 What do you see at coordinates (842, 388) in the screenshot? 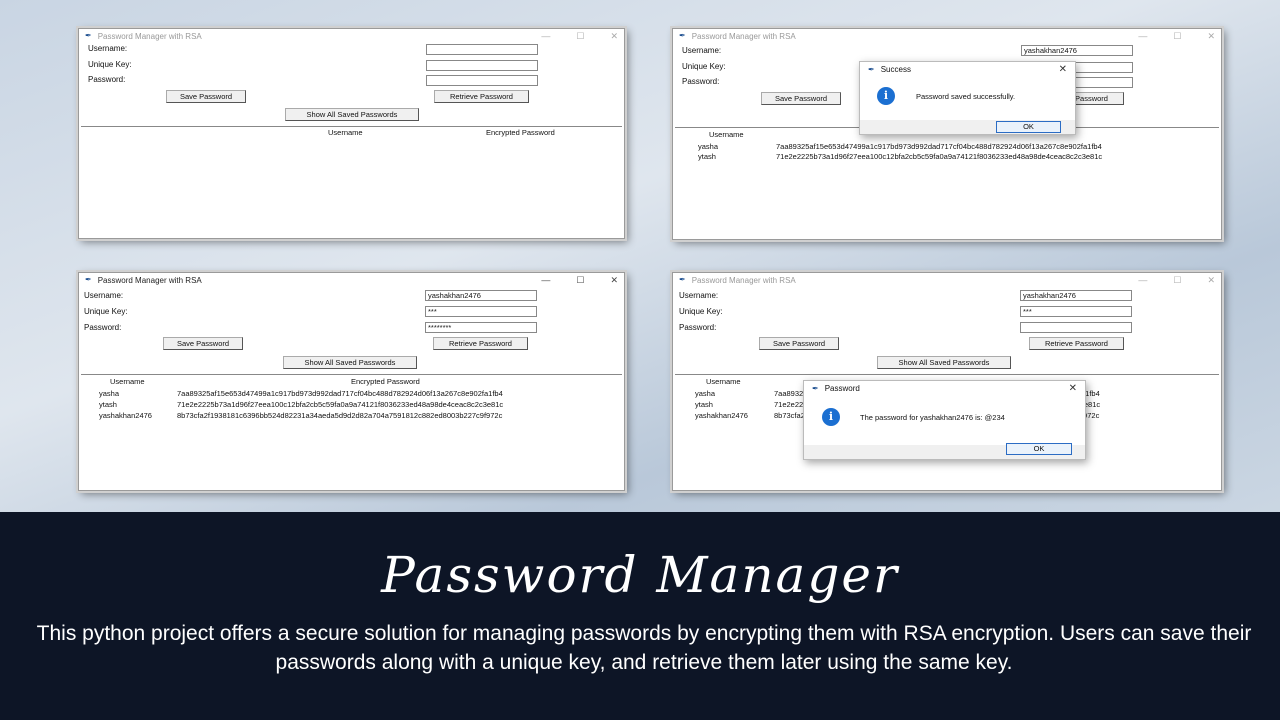
I see `dialog-title: Password` at bounding box center [842, 388].